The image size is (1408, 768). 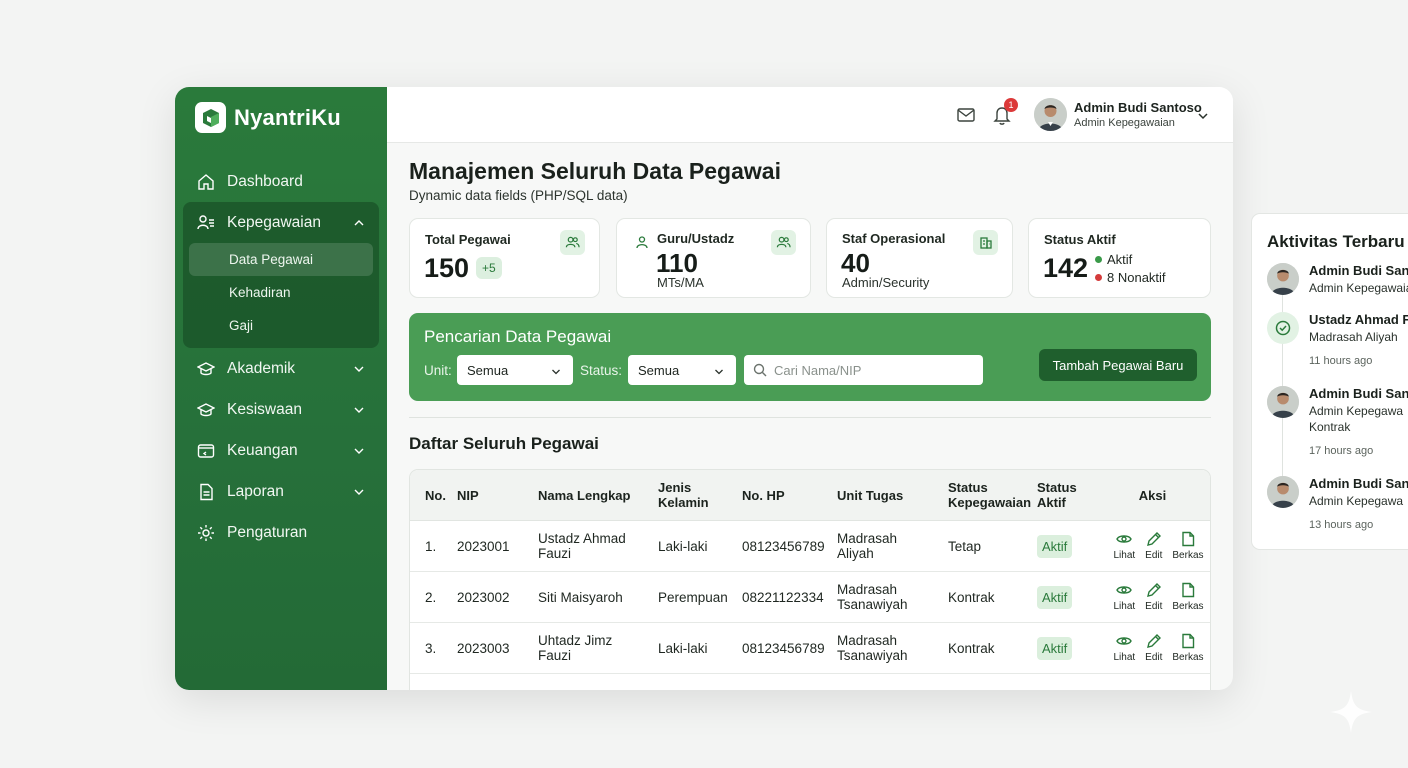 What do you see at coordinates (818, 370) in the screenshot?
I see `search-placeholder: Cari Nama/NIP` at bounding box center [818, 370].